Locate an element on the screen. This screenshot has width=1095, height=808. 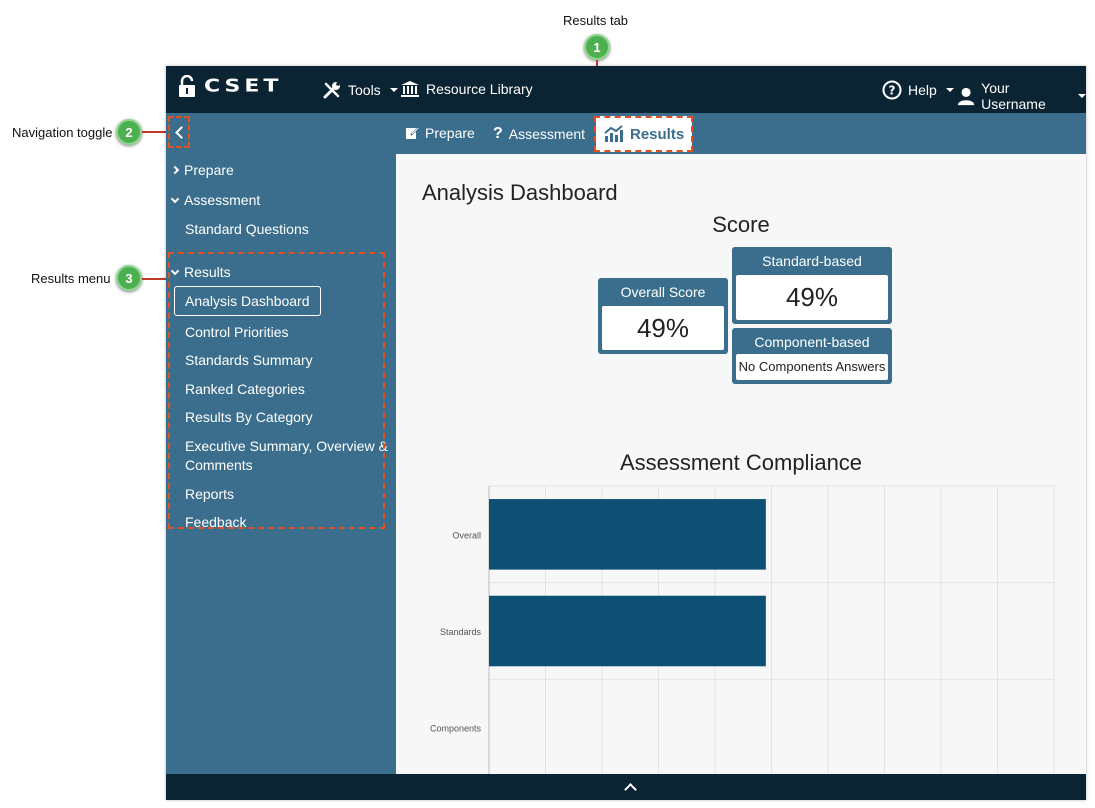
username-label: Your Username is located at coordinates (1013, 96).